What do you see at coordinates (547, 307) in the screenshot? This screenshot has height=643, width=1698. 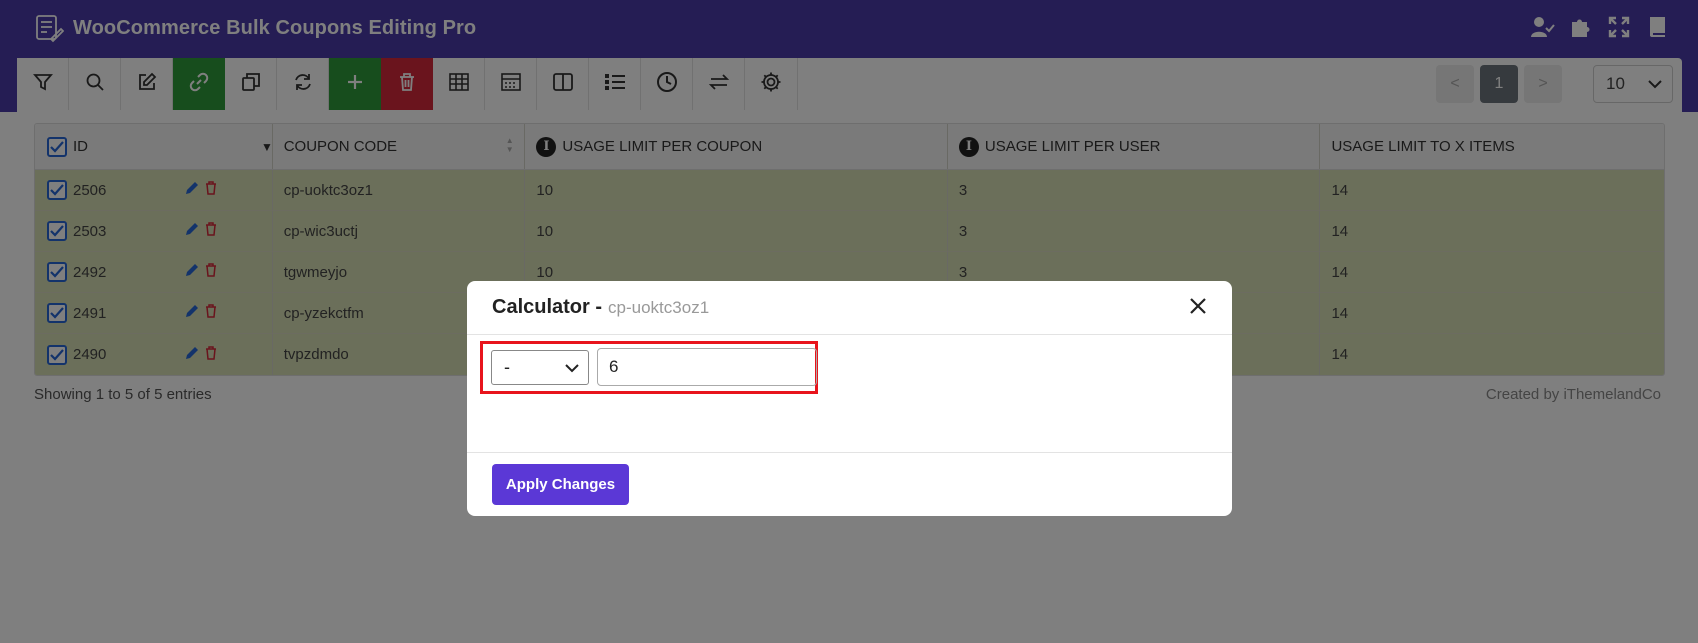 I see `modal-title: Calculator -` at bounding box center [547, 307].